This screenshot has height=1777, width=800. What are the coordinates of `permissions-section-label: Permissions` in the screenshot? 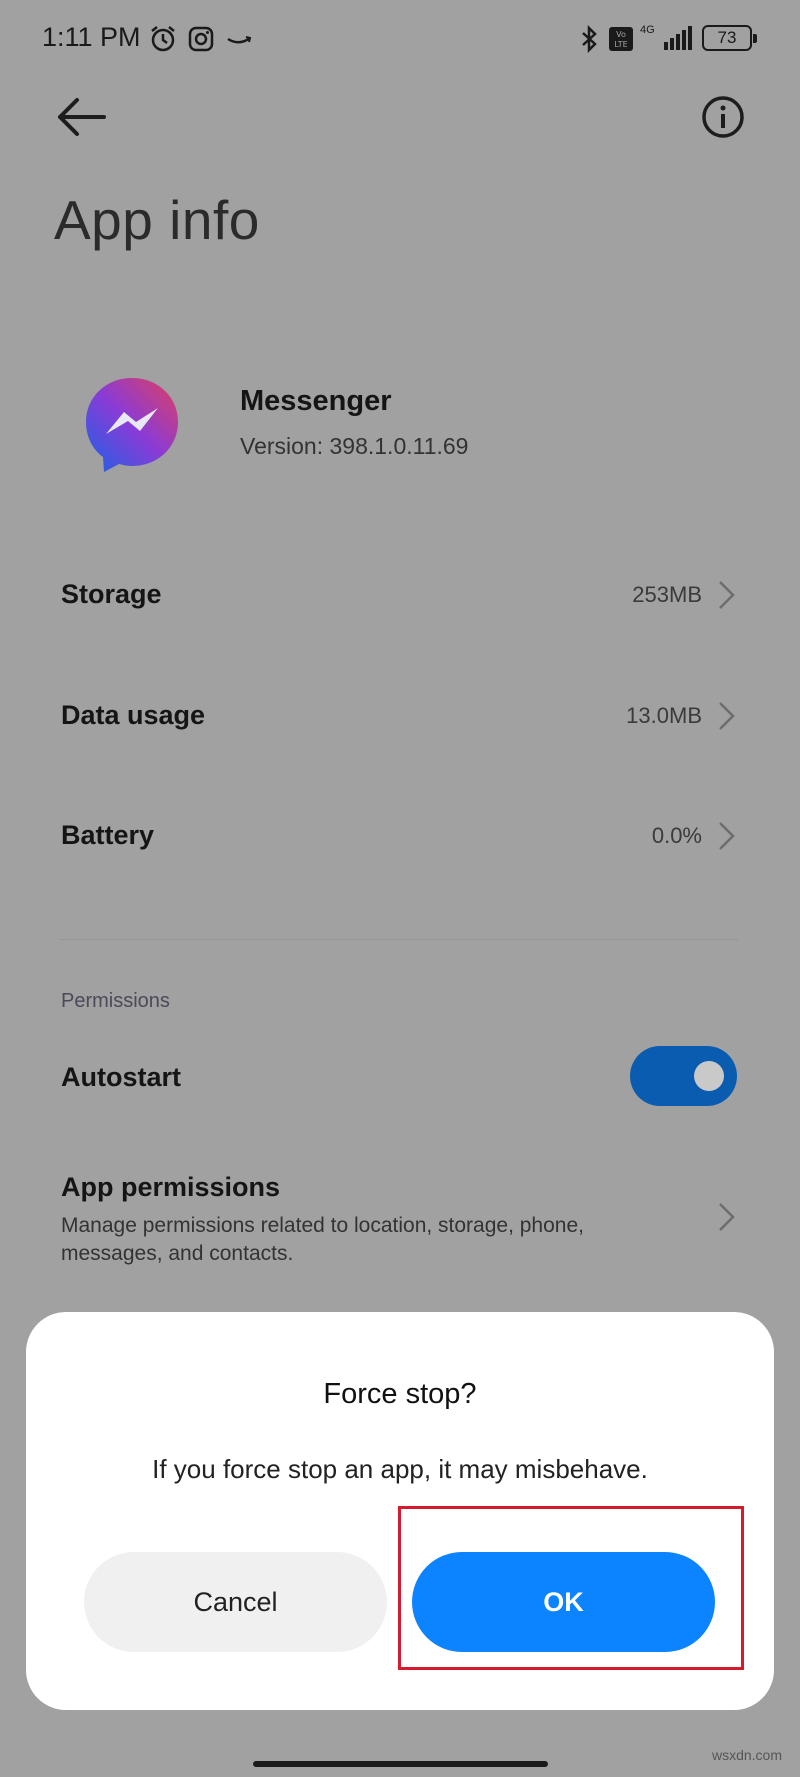 It's located at (115, 1001).